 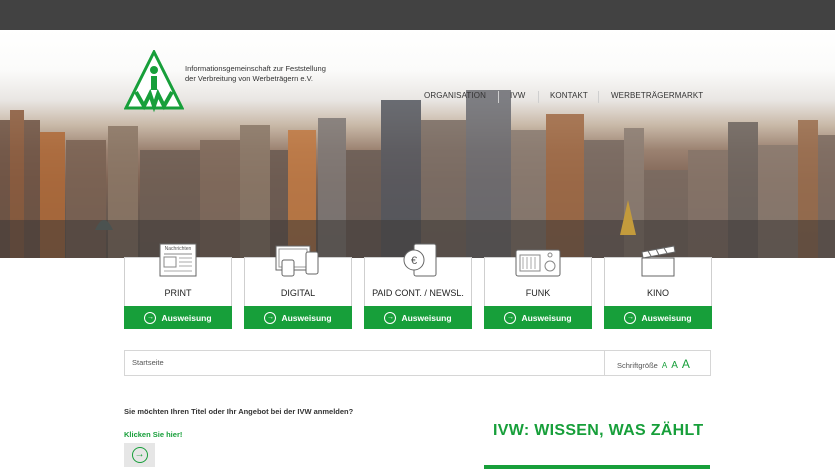 I want to click on clapperboard-icon, so click(x=658, y=261).